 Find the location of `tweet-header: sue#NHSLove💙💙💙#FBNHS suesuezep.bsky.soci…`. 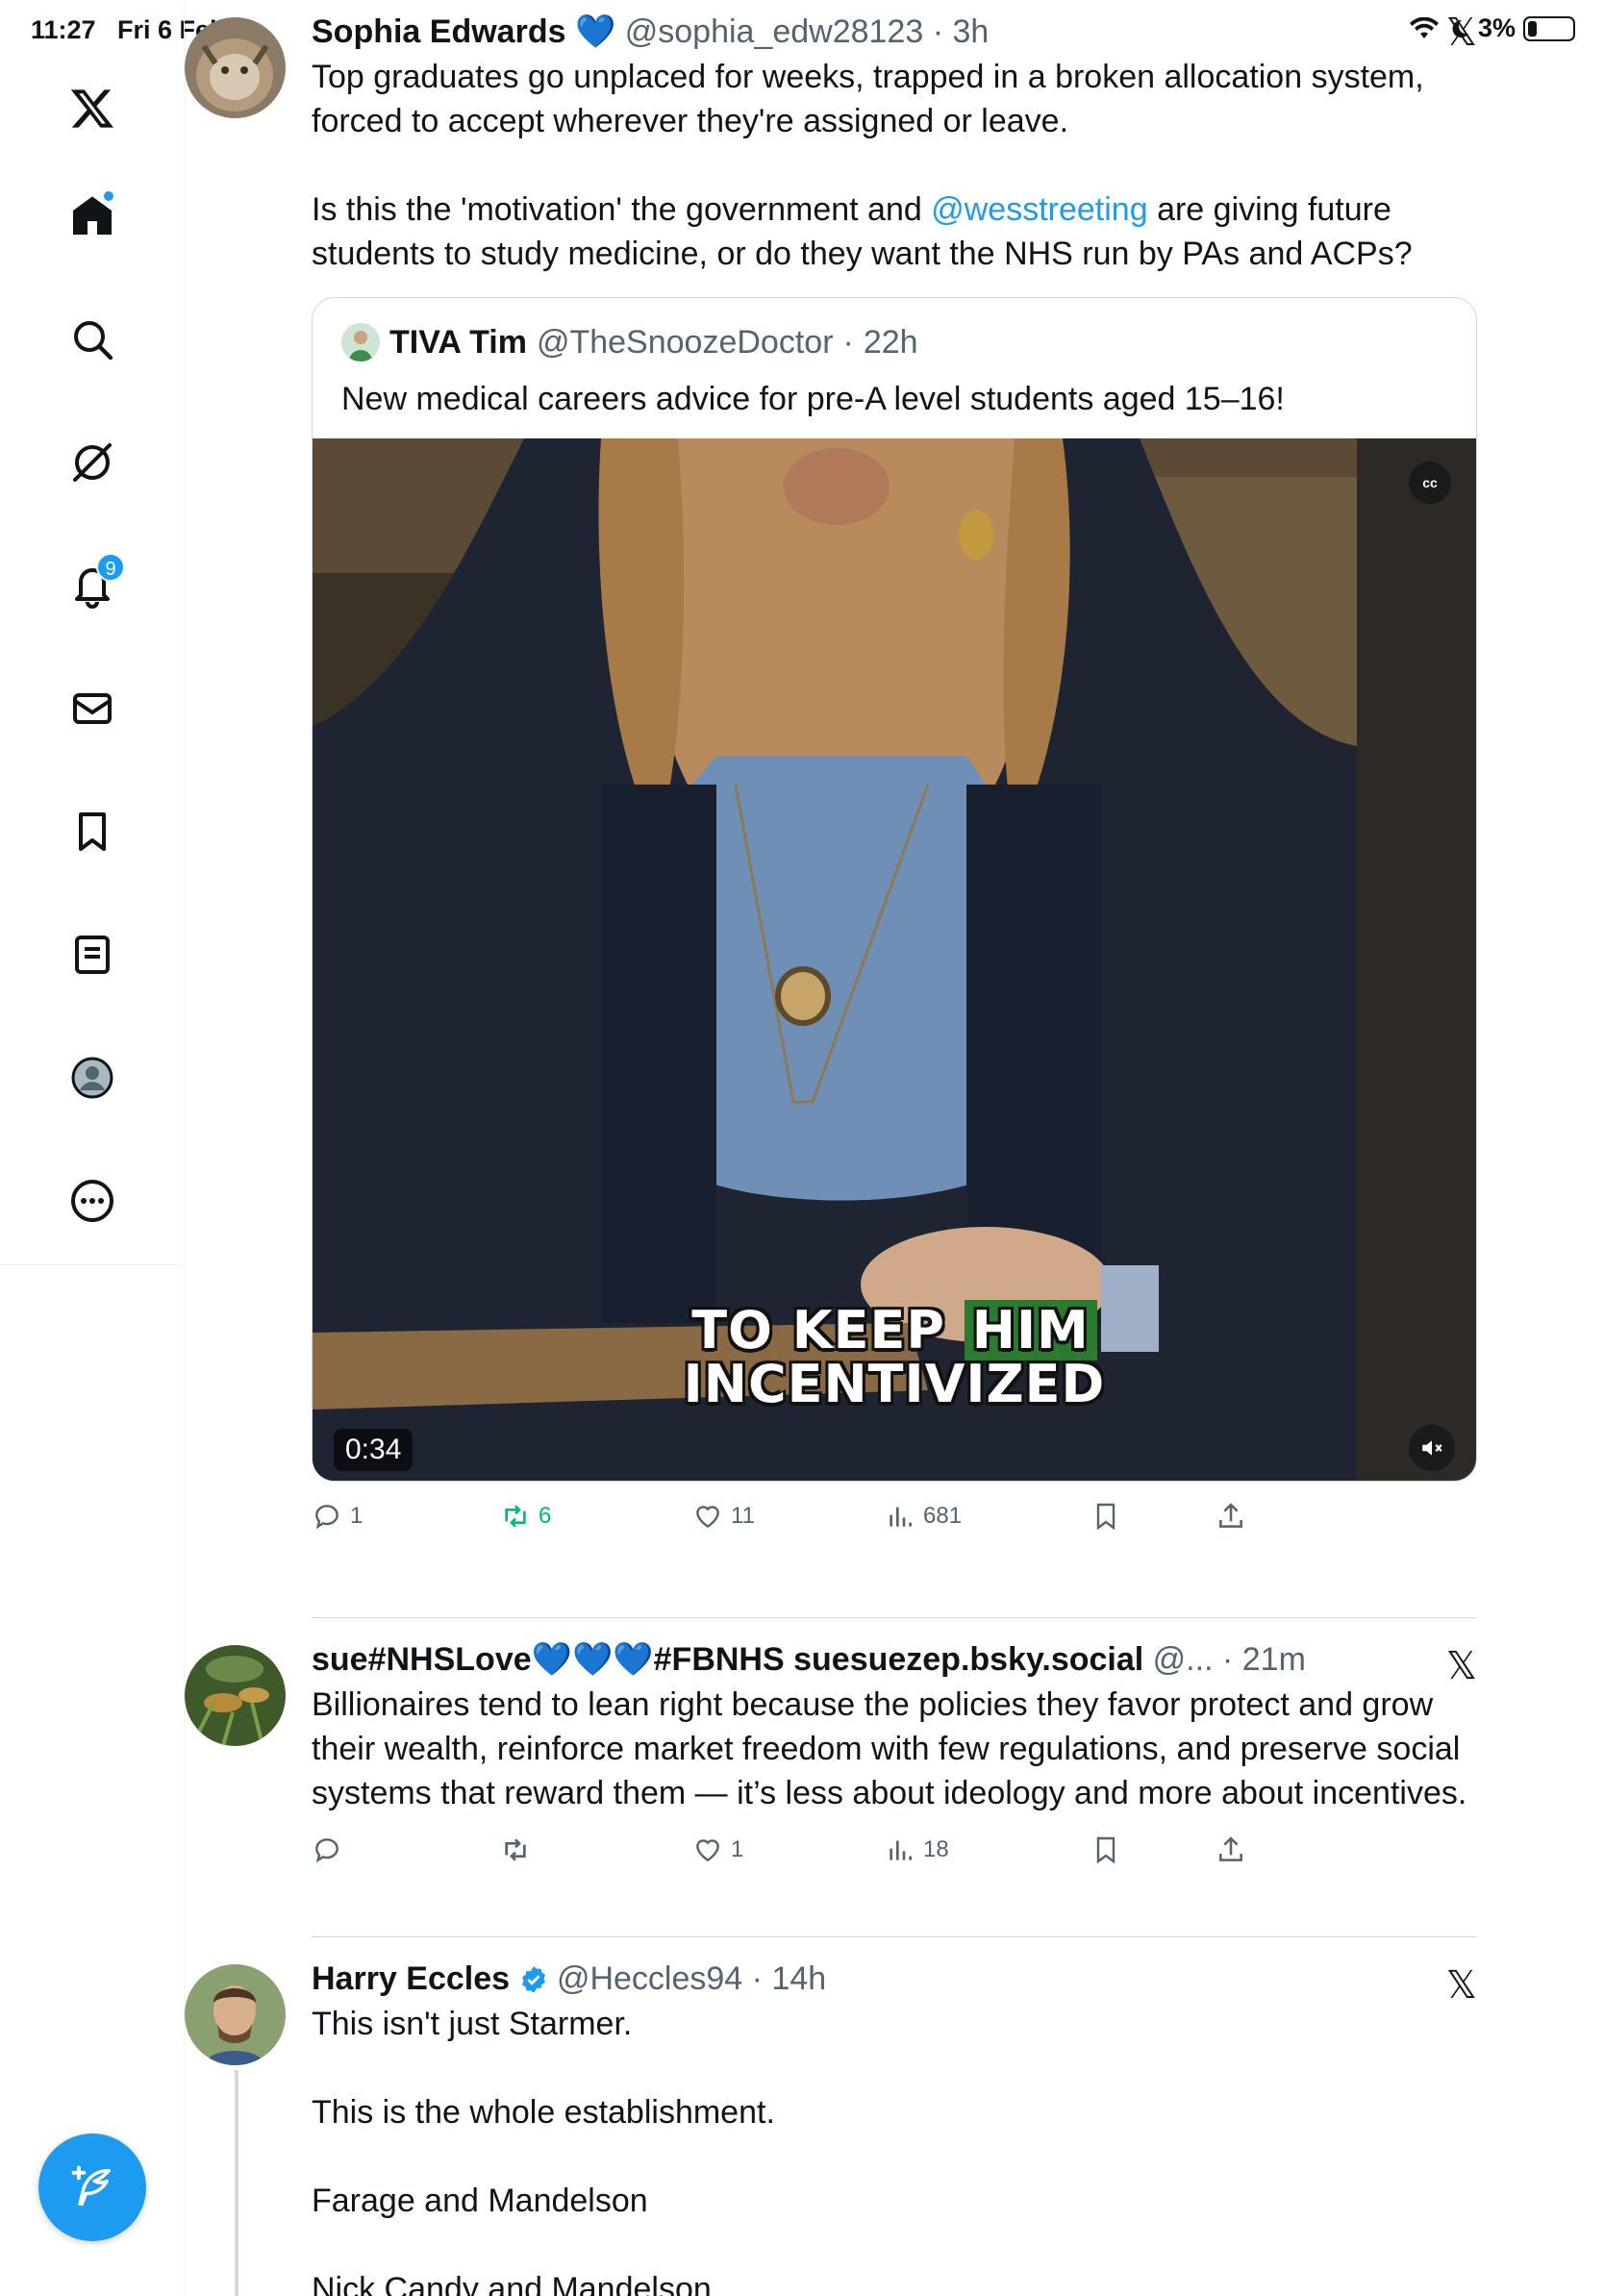

tweet-header: sue#NHSLove💙💙💙#FBNHS suesuezep.bsky.soci… is located at coordinates (809, 1659).